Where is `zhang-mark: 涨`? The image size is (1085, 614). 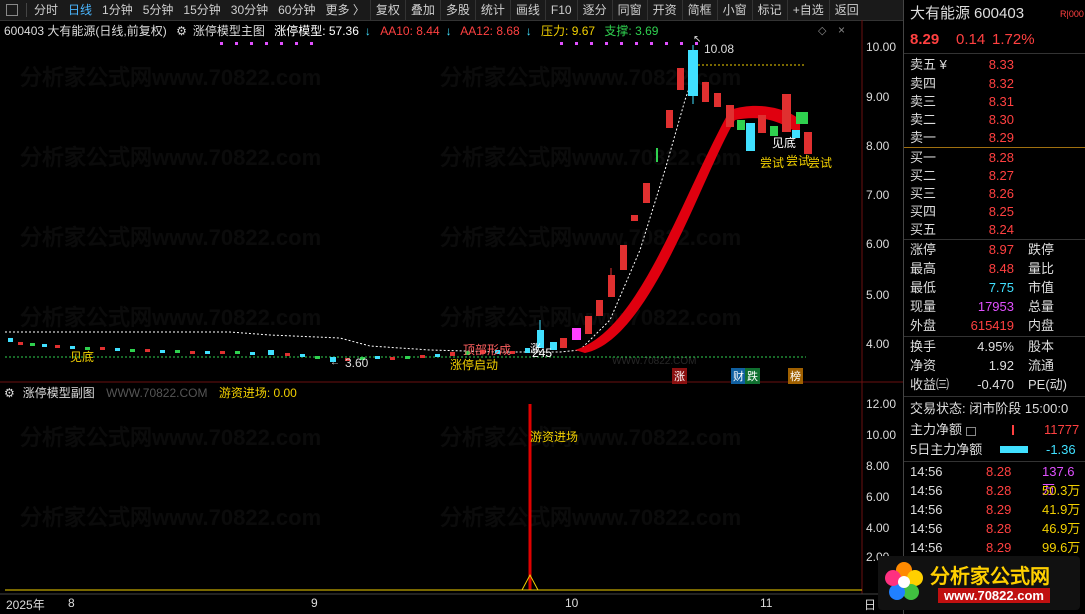 zhang-mark: 涨 is located at coordinates (535, 349).